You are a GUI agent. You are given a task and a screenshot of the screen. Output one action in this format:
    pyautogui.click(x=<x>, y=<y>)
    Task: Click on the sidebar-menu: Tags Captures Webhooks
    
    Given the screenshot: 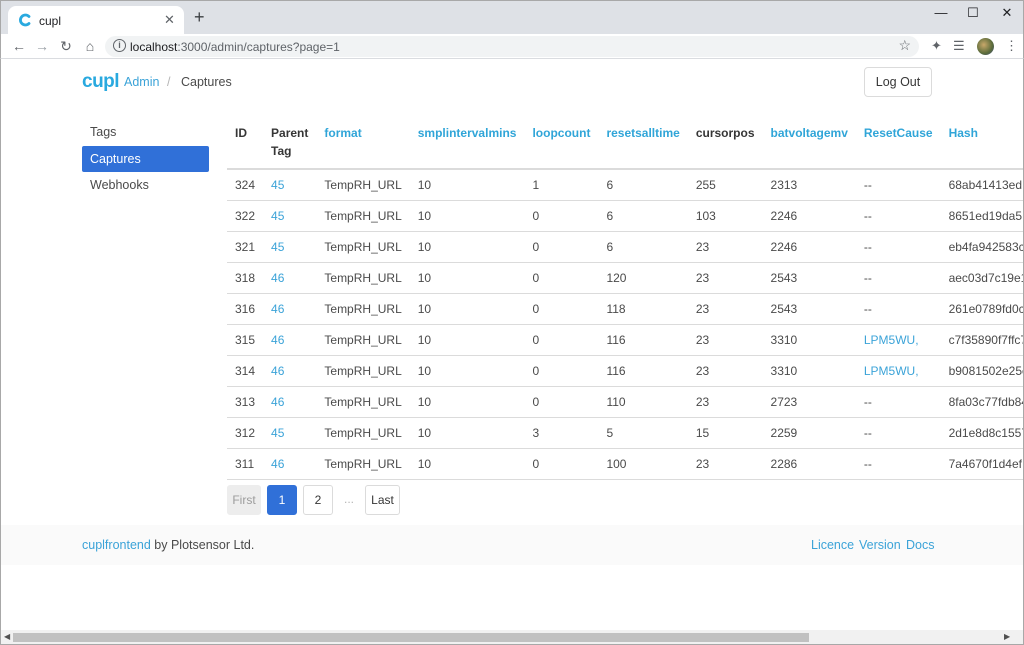 What is the action you would take?
    pyautogui.click(x=145, y=159)
    